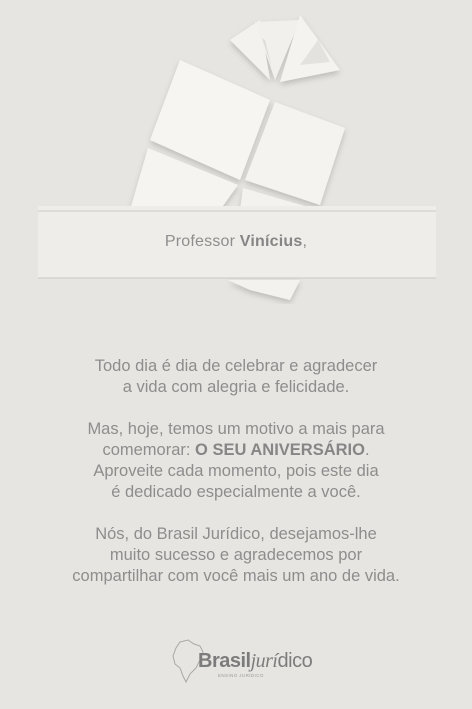 This screenshot has height=709, width=472. What do you see at coordinates (236, 429) in the screenshot?
I see `message-line: Mas, hoje, temos um motivo a mais para` at bounding box center [236, 429].